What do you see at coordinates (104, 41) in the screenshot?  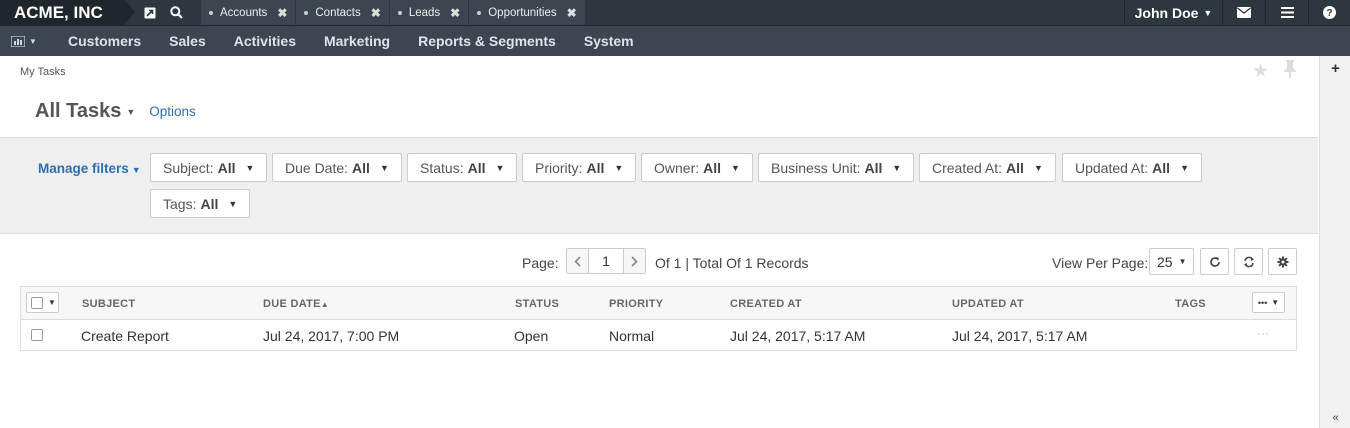 I see `nav-customers: Customers` at bounding box center [104, 41].